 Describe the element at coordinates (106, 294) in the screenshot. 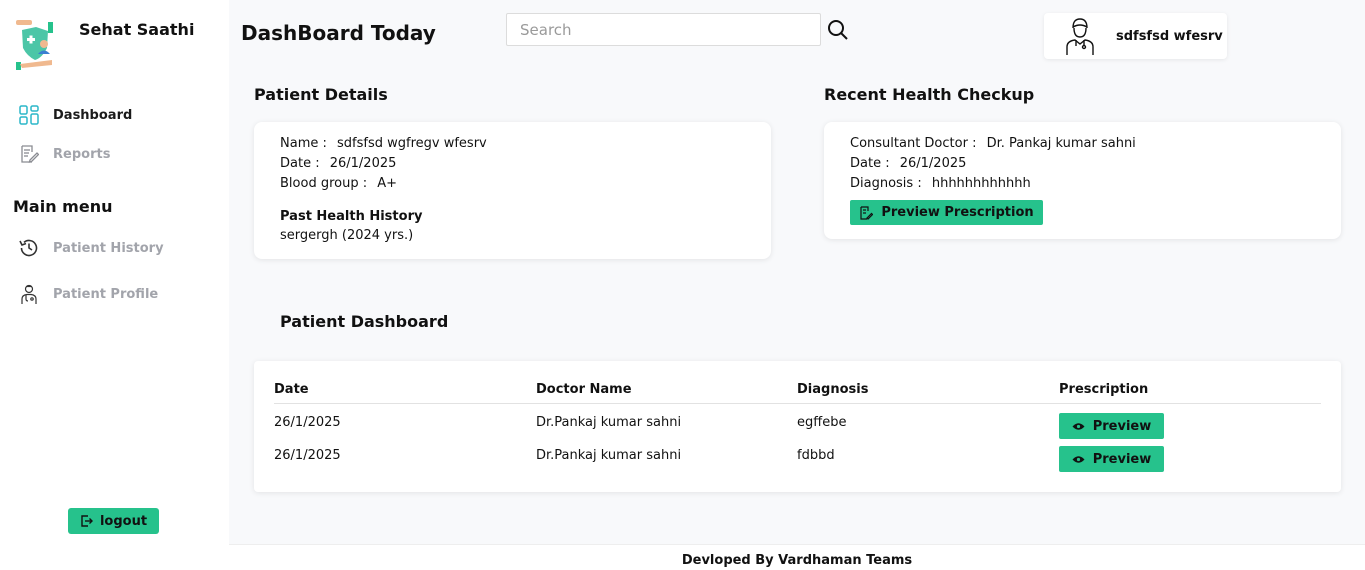

I see `sidebar-item-label: Patient Profile` at that location.